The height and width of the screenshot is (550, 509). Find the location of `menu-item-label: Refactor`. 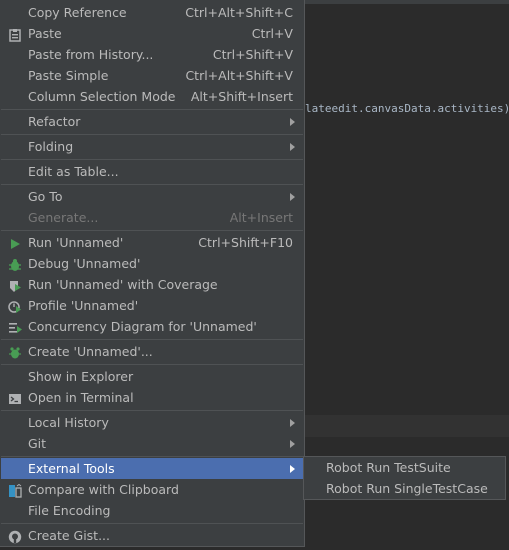

menu-item-label: Refactor is located at coordinates (54, 121).